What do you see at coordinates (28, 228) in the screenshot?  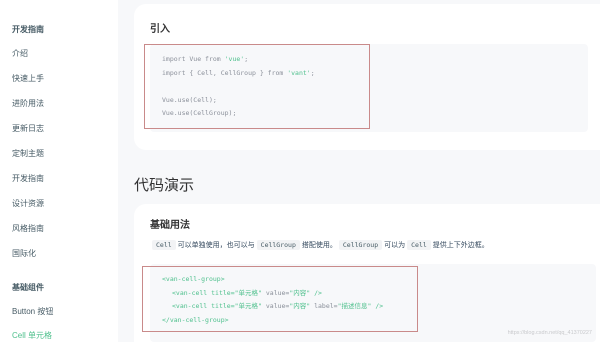 I see `sidebar-item-style-guide: 风格指南` at bounding box center [28, 228].